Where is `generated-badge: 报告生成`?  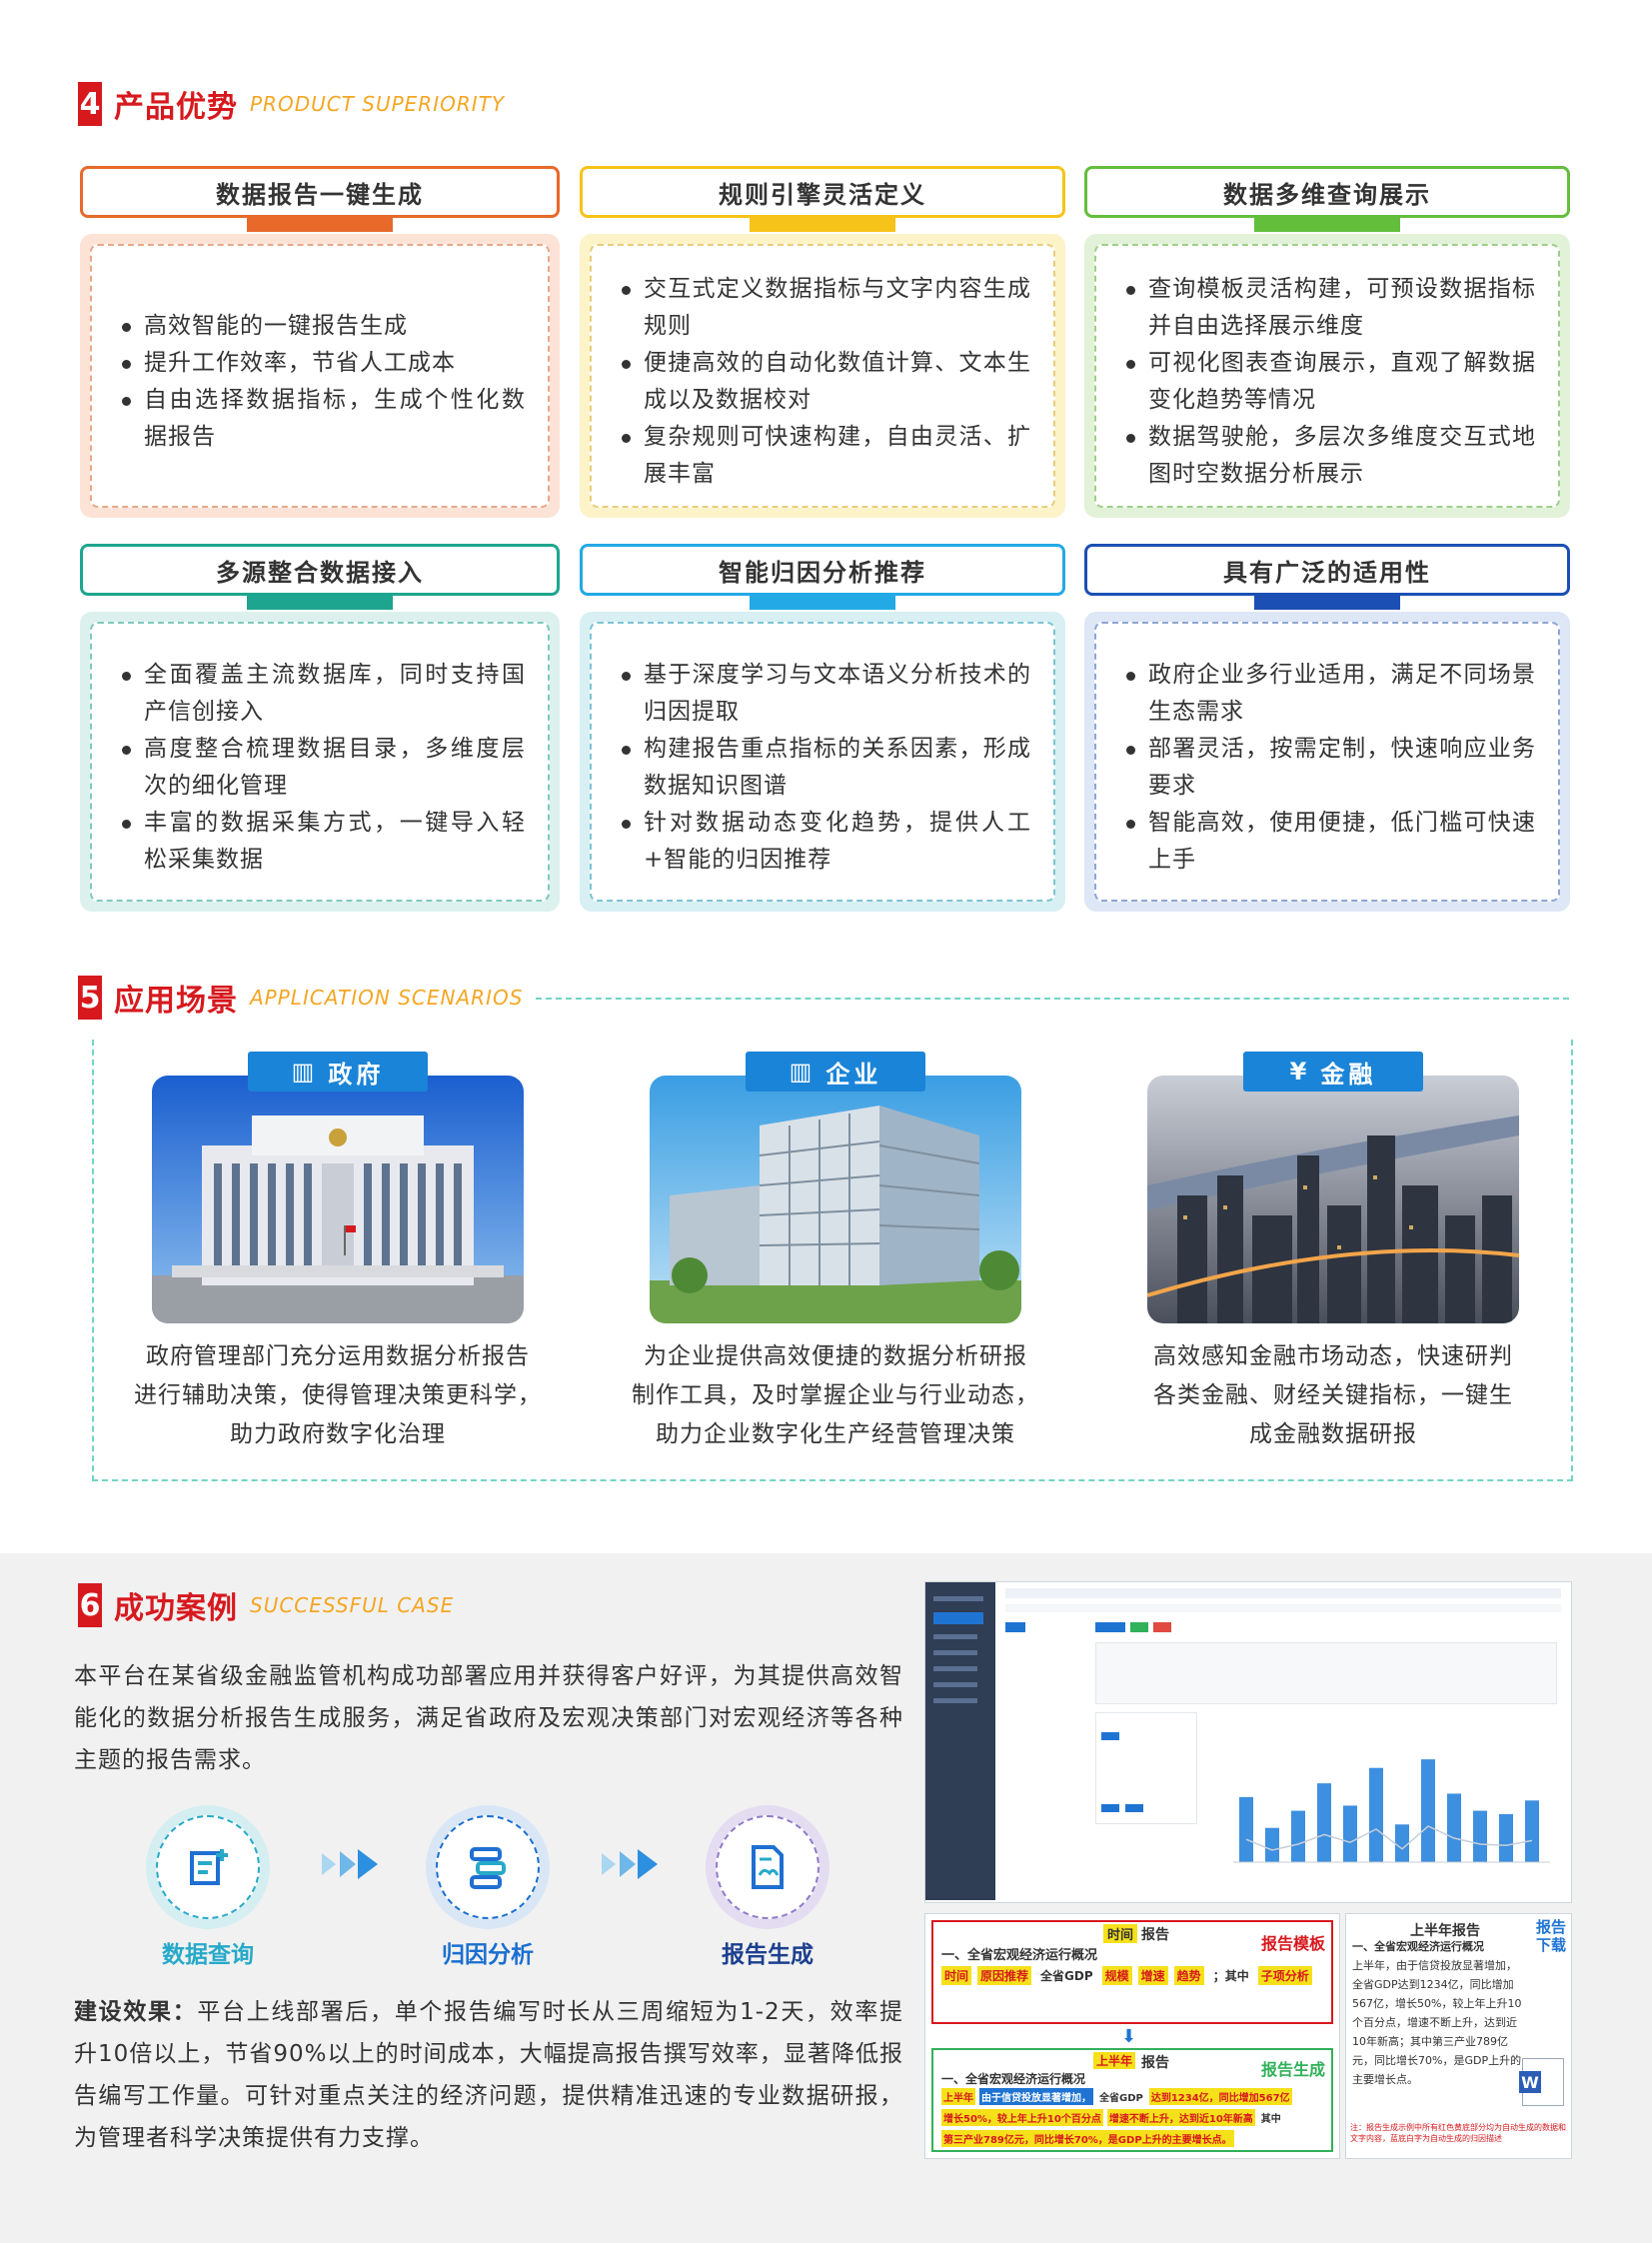
generated-badge: 报告生成 is located at coordinates (1292, 2069).